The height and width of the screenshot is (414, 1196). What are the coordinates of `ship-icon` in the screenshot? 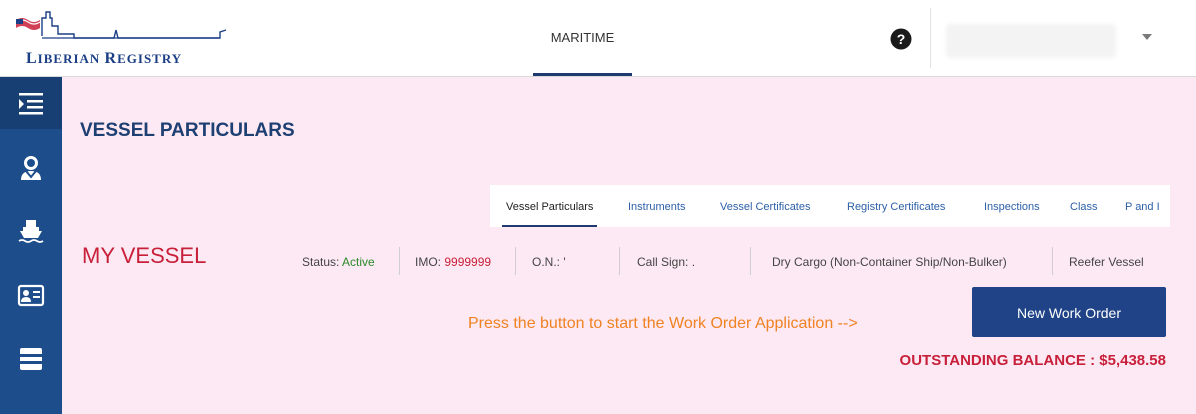 It's located at (31, 231).